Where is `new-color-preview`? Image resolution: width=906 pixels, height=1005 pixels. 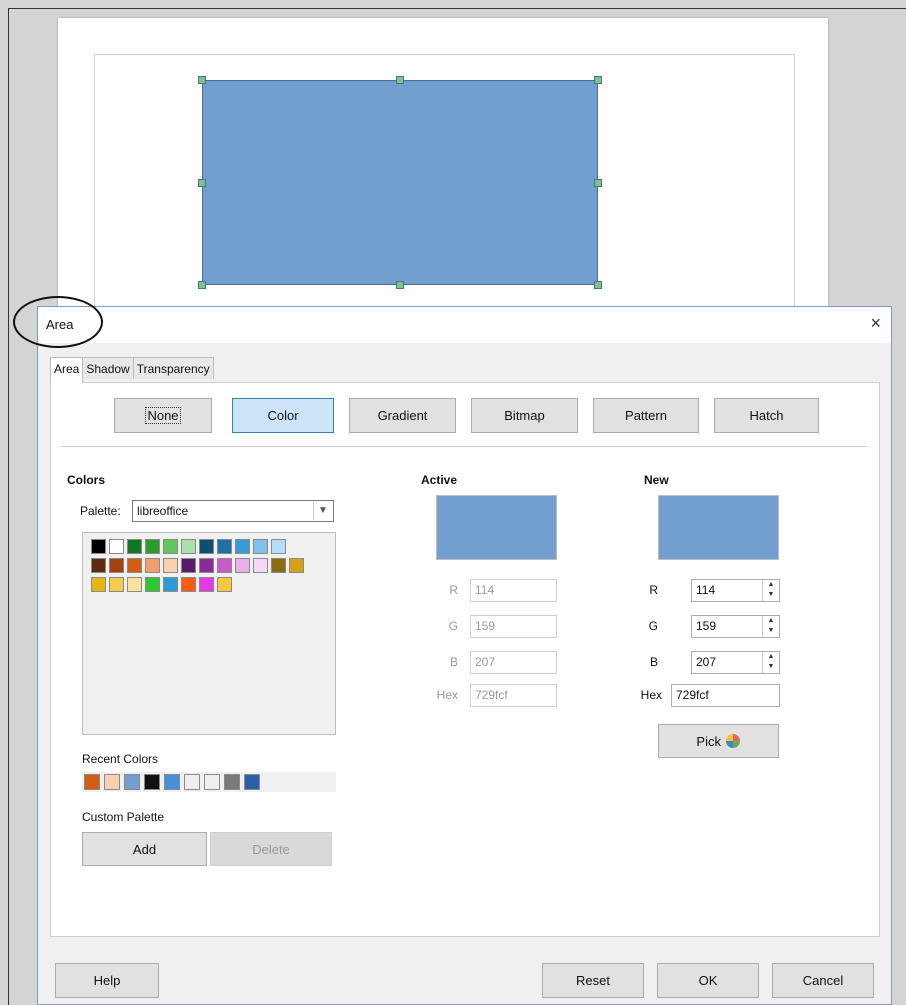
new-color-preview is located at coordinates (718, 527).